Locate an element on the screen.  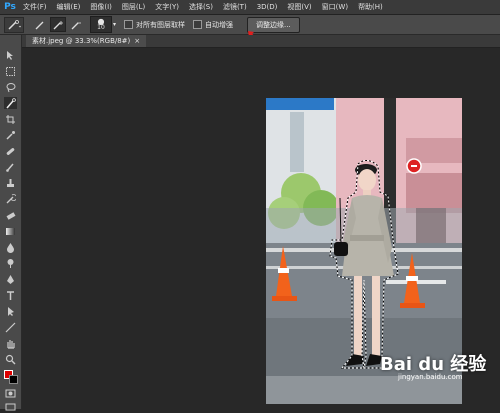
screen-mode-tool is located at coordinates (10, 407).